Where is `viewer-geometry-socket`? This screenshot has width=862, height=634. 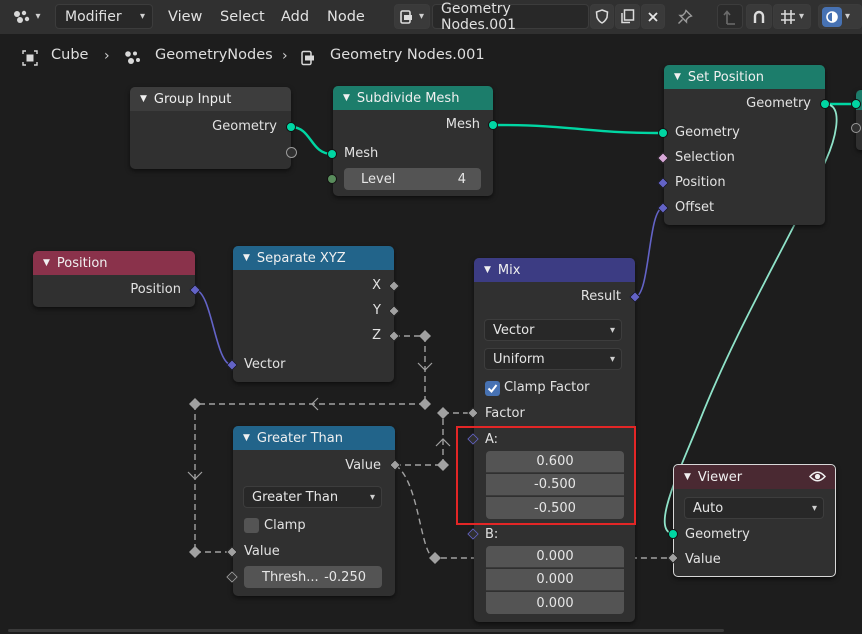
viewer-geometry-socket is located at coordinates (673, 534).